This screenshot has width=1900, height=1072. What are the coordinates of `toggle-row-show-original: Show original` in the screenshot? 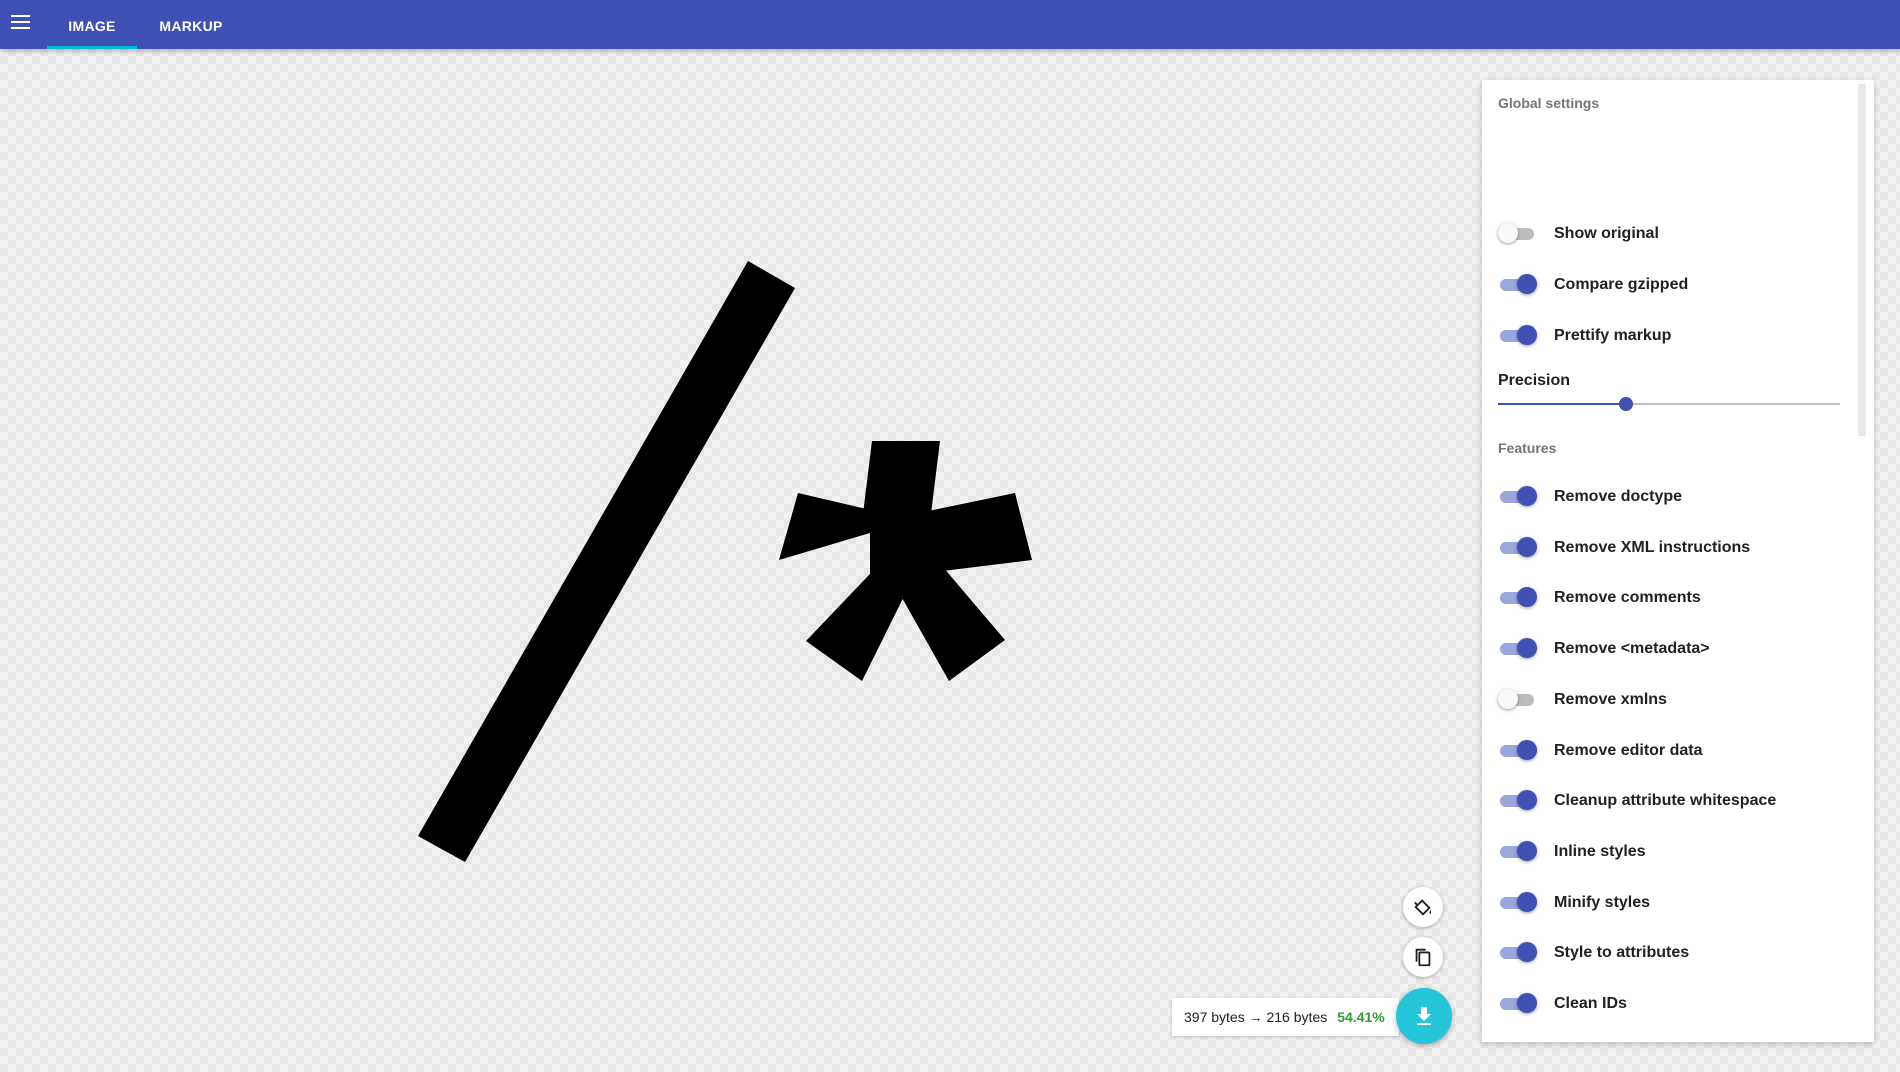 It's located at (1678, 234).